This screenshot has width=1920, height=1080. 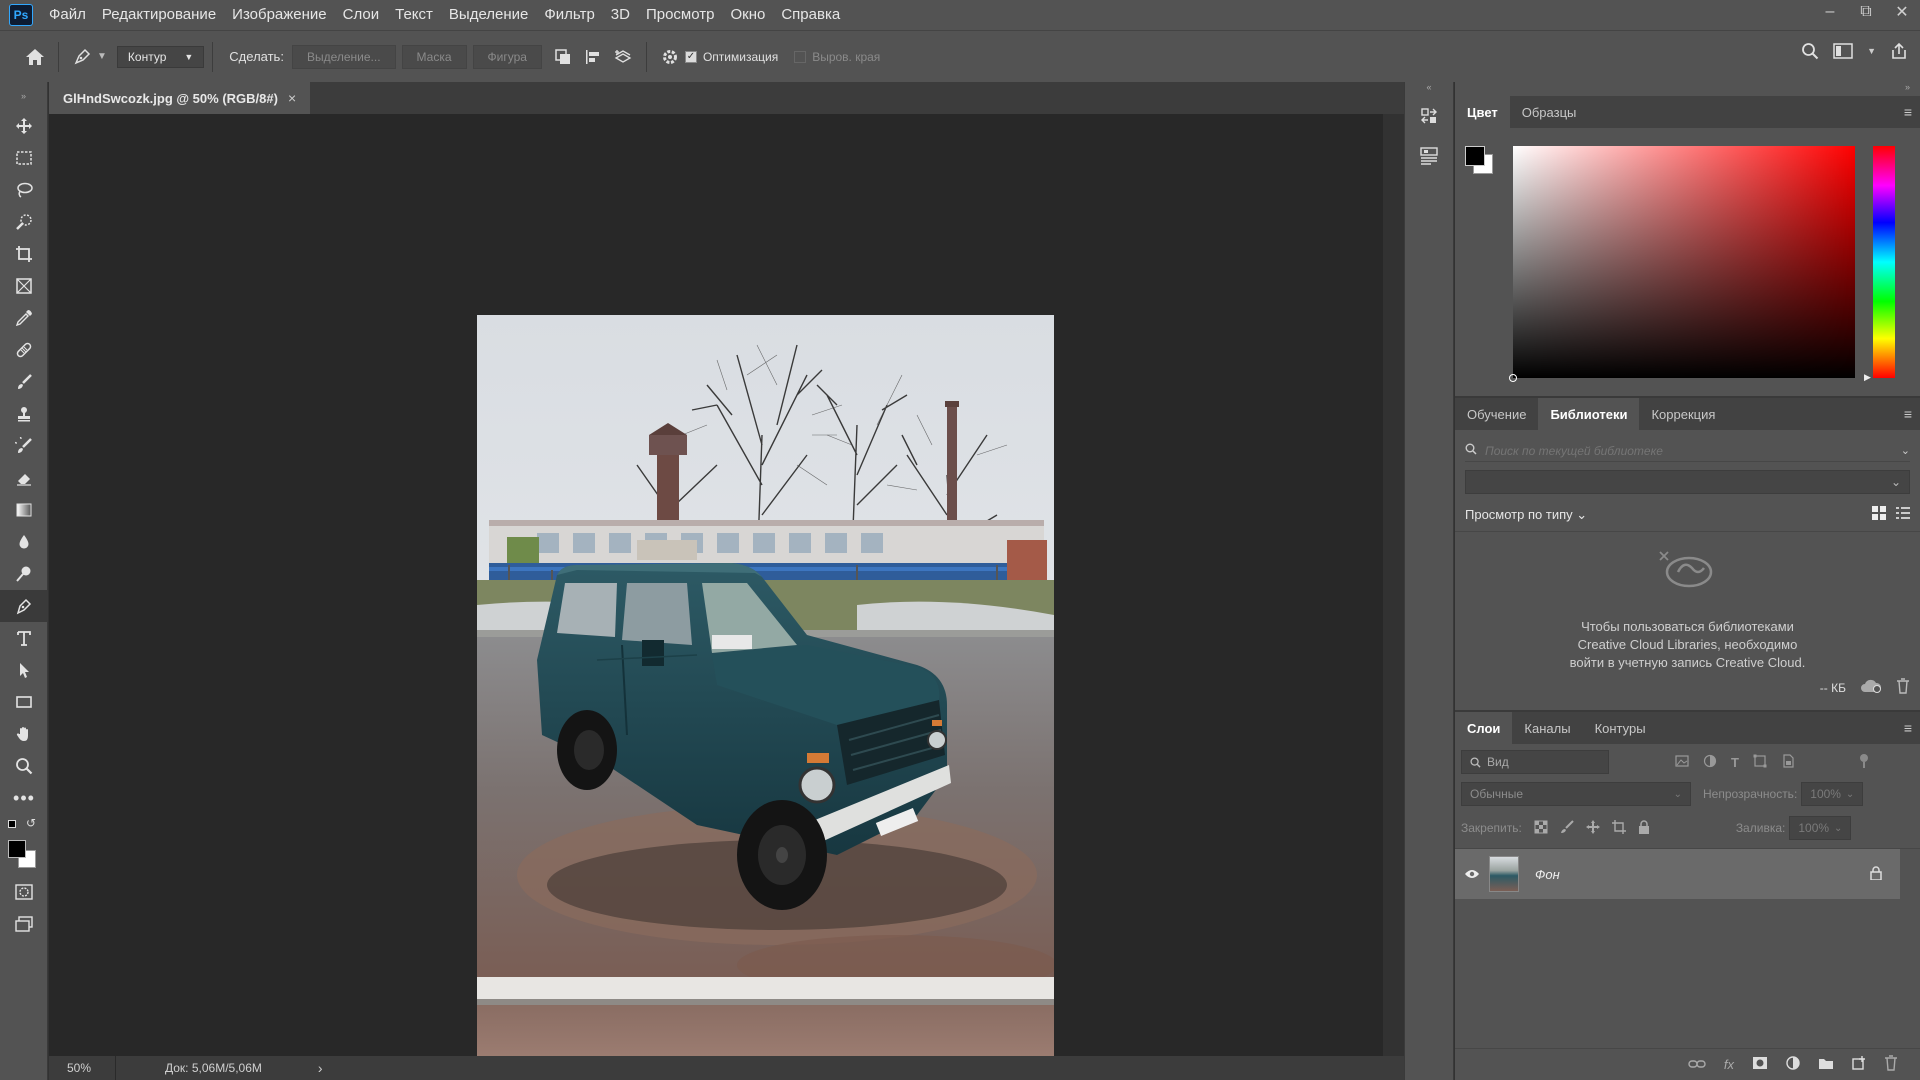 I want to click on path-alignment-icon, so click(x=593, y=57).